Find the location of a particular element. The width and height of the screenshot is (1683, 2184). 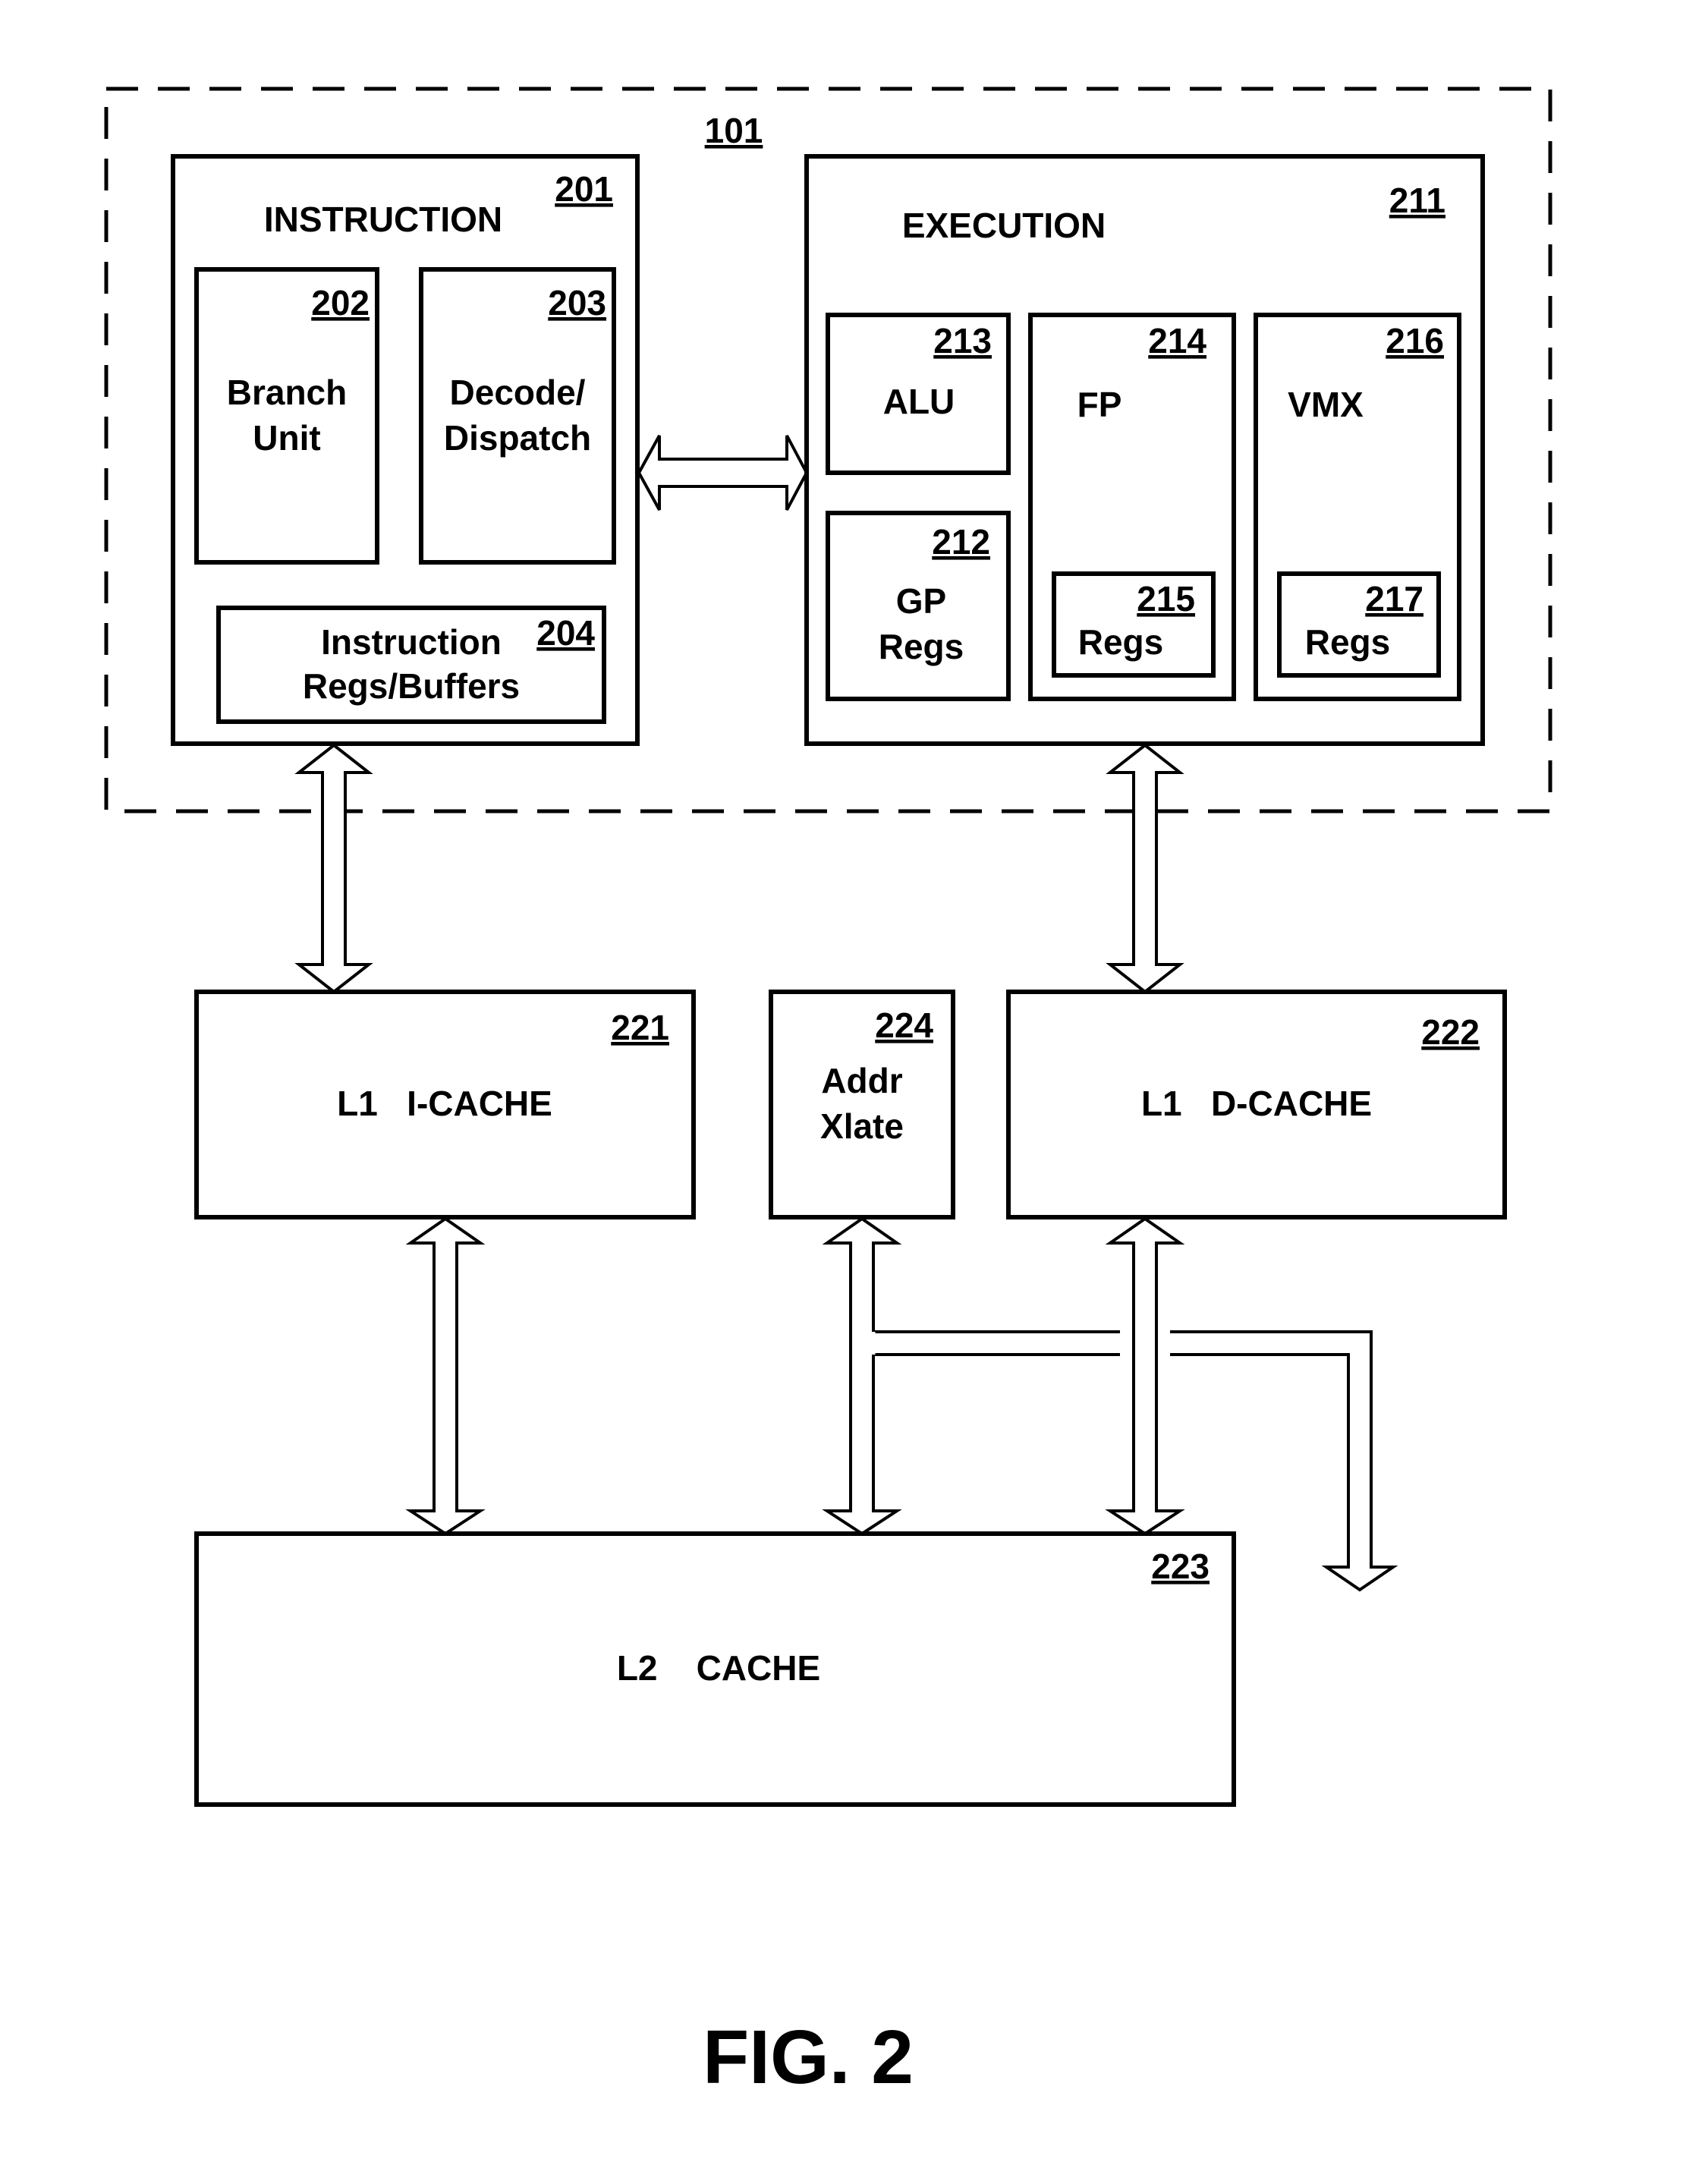

figure-caption: FIG. 2 is located at coordinates (808, 2058).